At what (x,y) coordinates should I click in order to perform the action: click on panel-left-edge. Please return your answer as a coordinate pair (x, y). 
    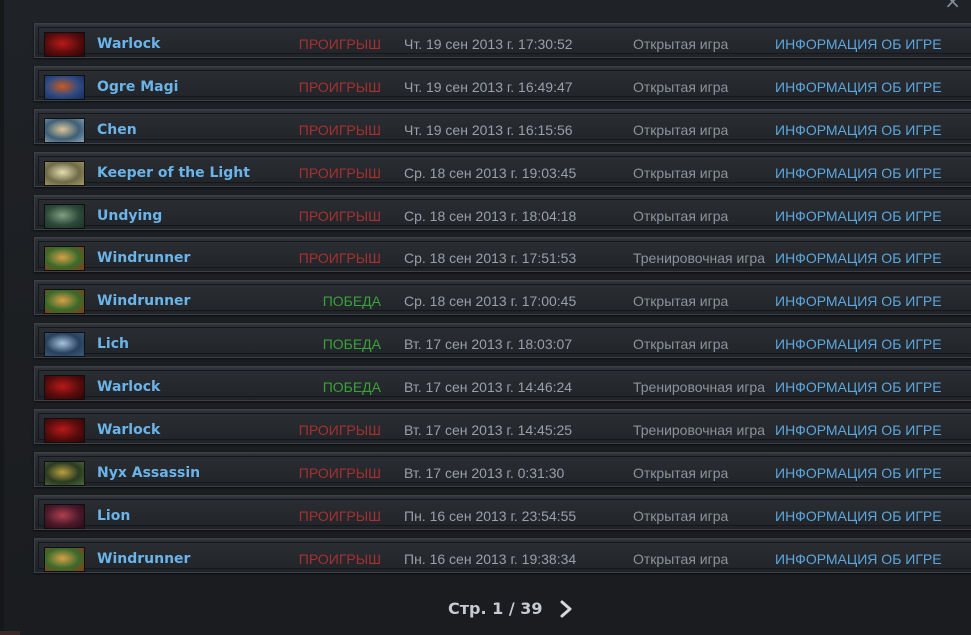
    Looking at the image, I should click on (2, 317).